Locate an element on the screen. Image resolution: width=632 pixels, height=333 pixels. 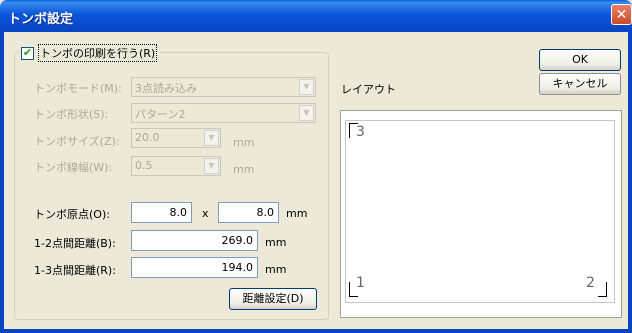
print-marks-checkbox: ✔ is located at coordinates (27, 53).